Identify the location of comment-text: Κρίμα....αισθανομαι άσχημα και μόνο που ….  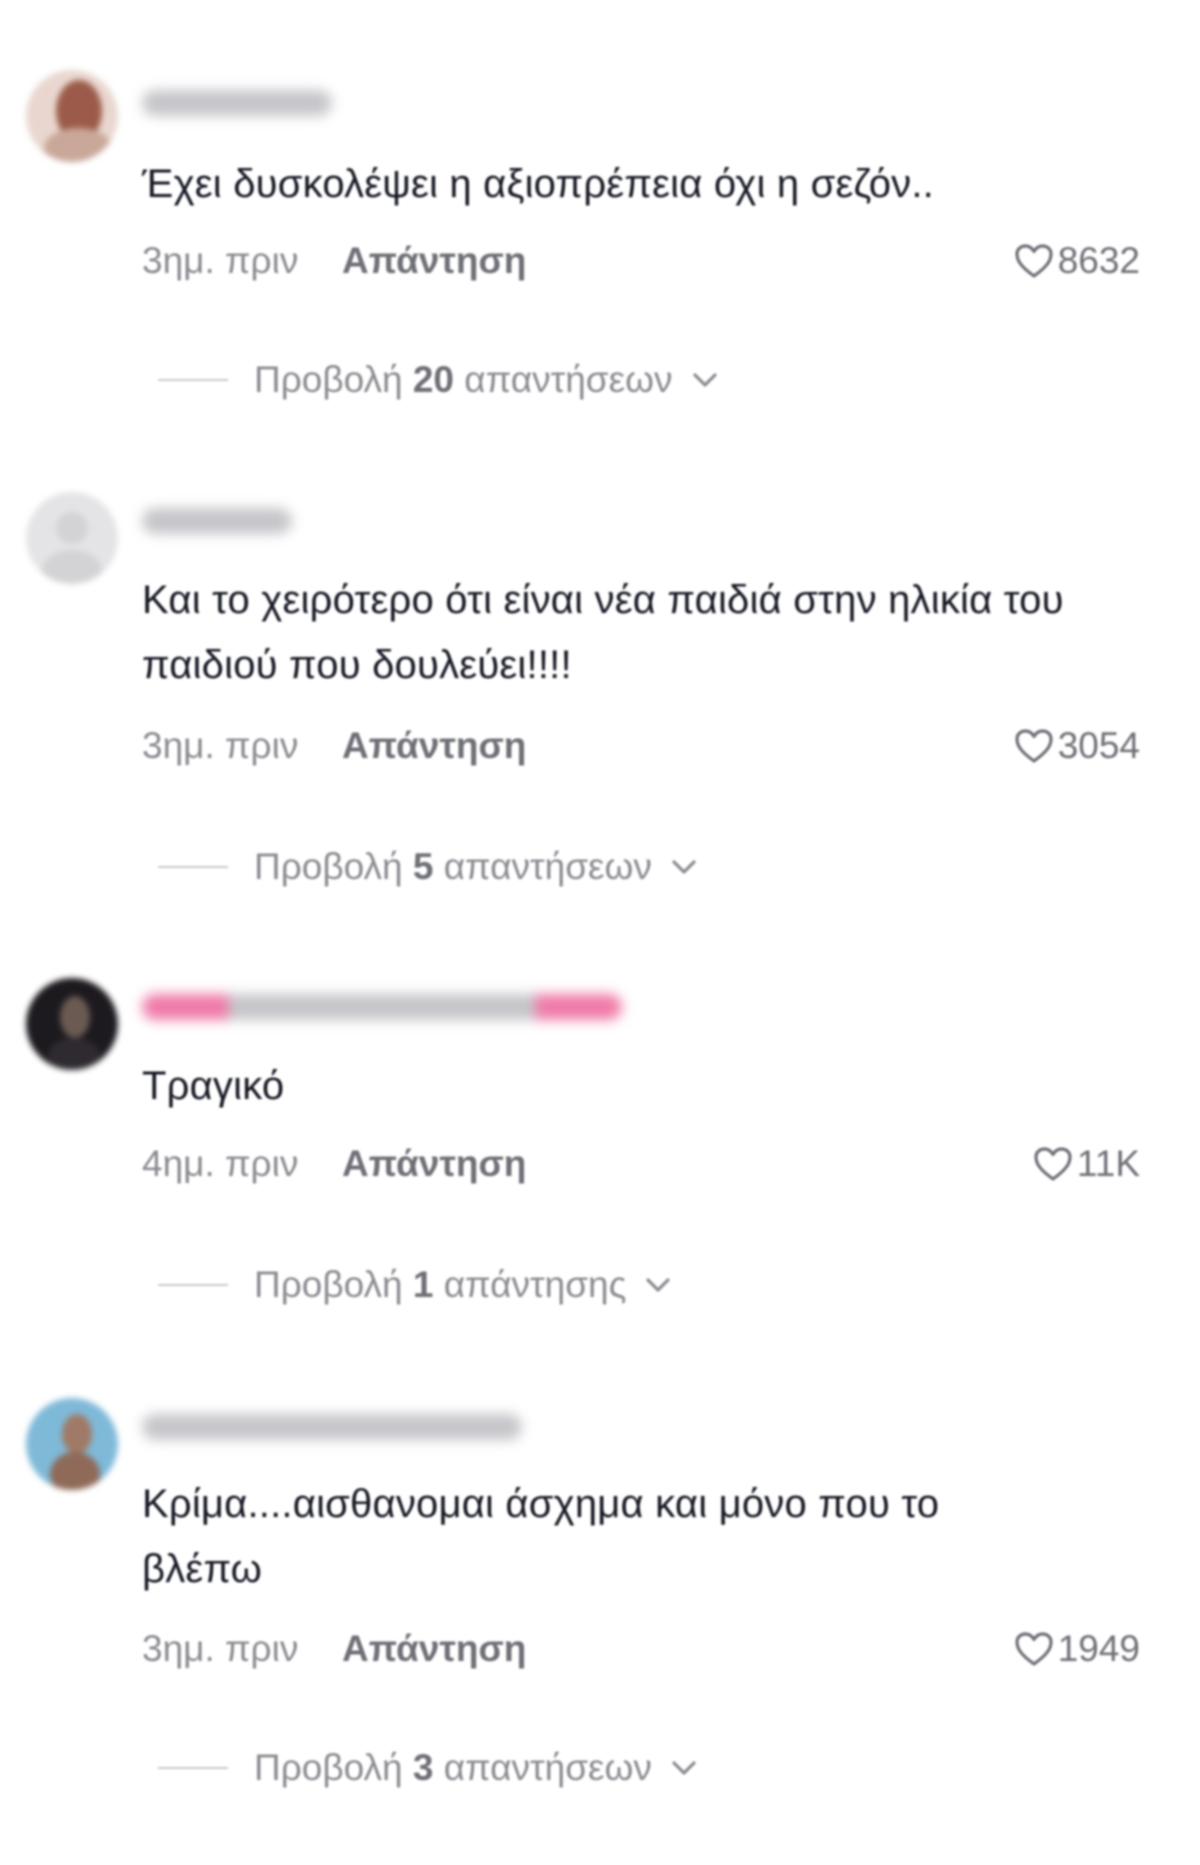
(541, 1536).